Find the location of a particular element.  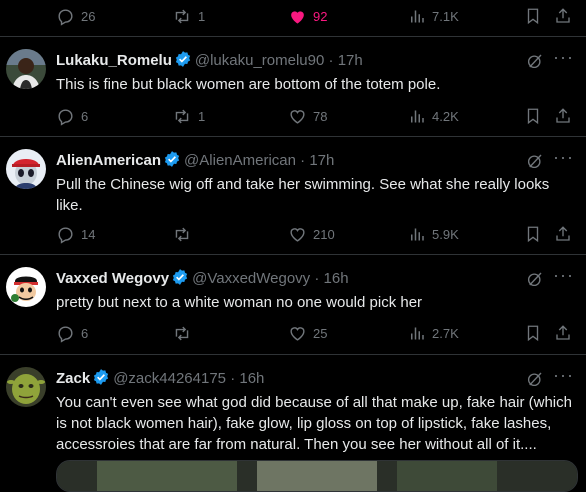

views-button: 5.9K is located at coordinates (433, 234).